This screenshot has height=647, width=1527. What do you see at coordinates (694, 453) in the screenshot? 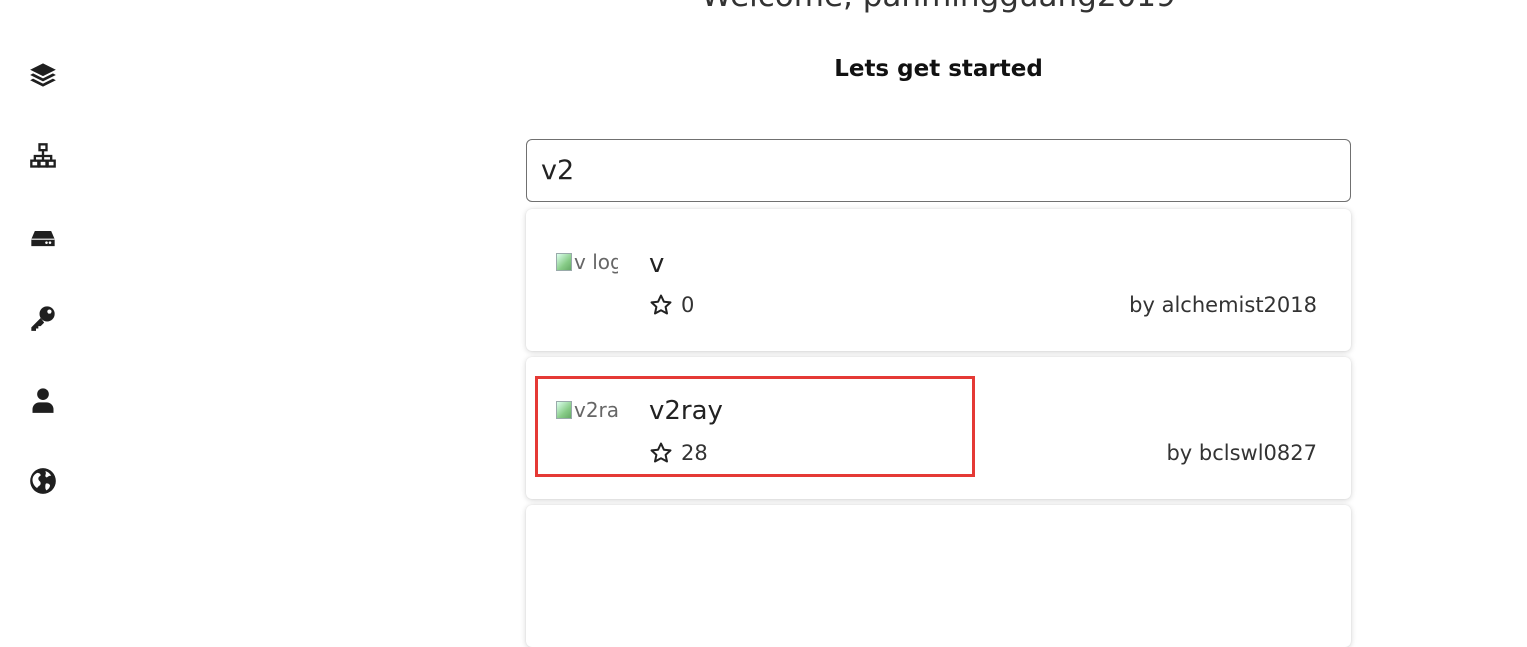
I see `star-count-value: 28` at bounding box center [694, 453].